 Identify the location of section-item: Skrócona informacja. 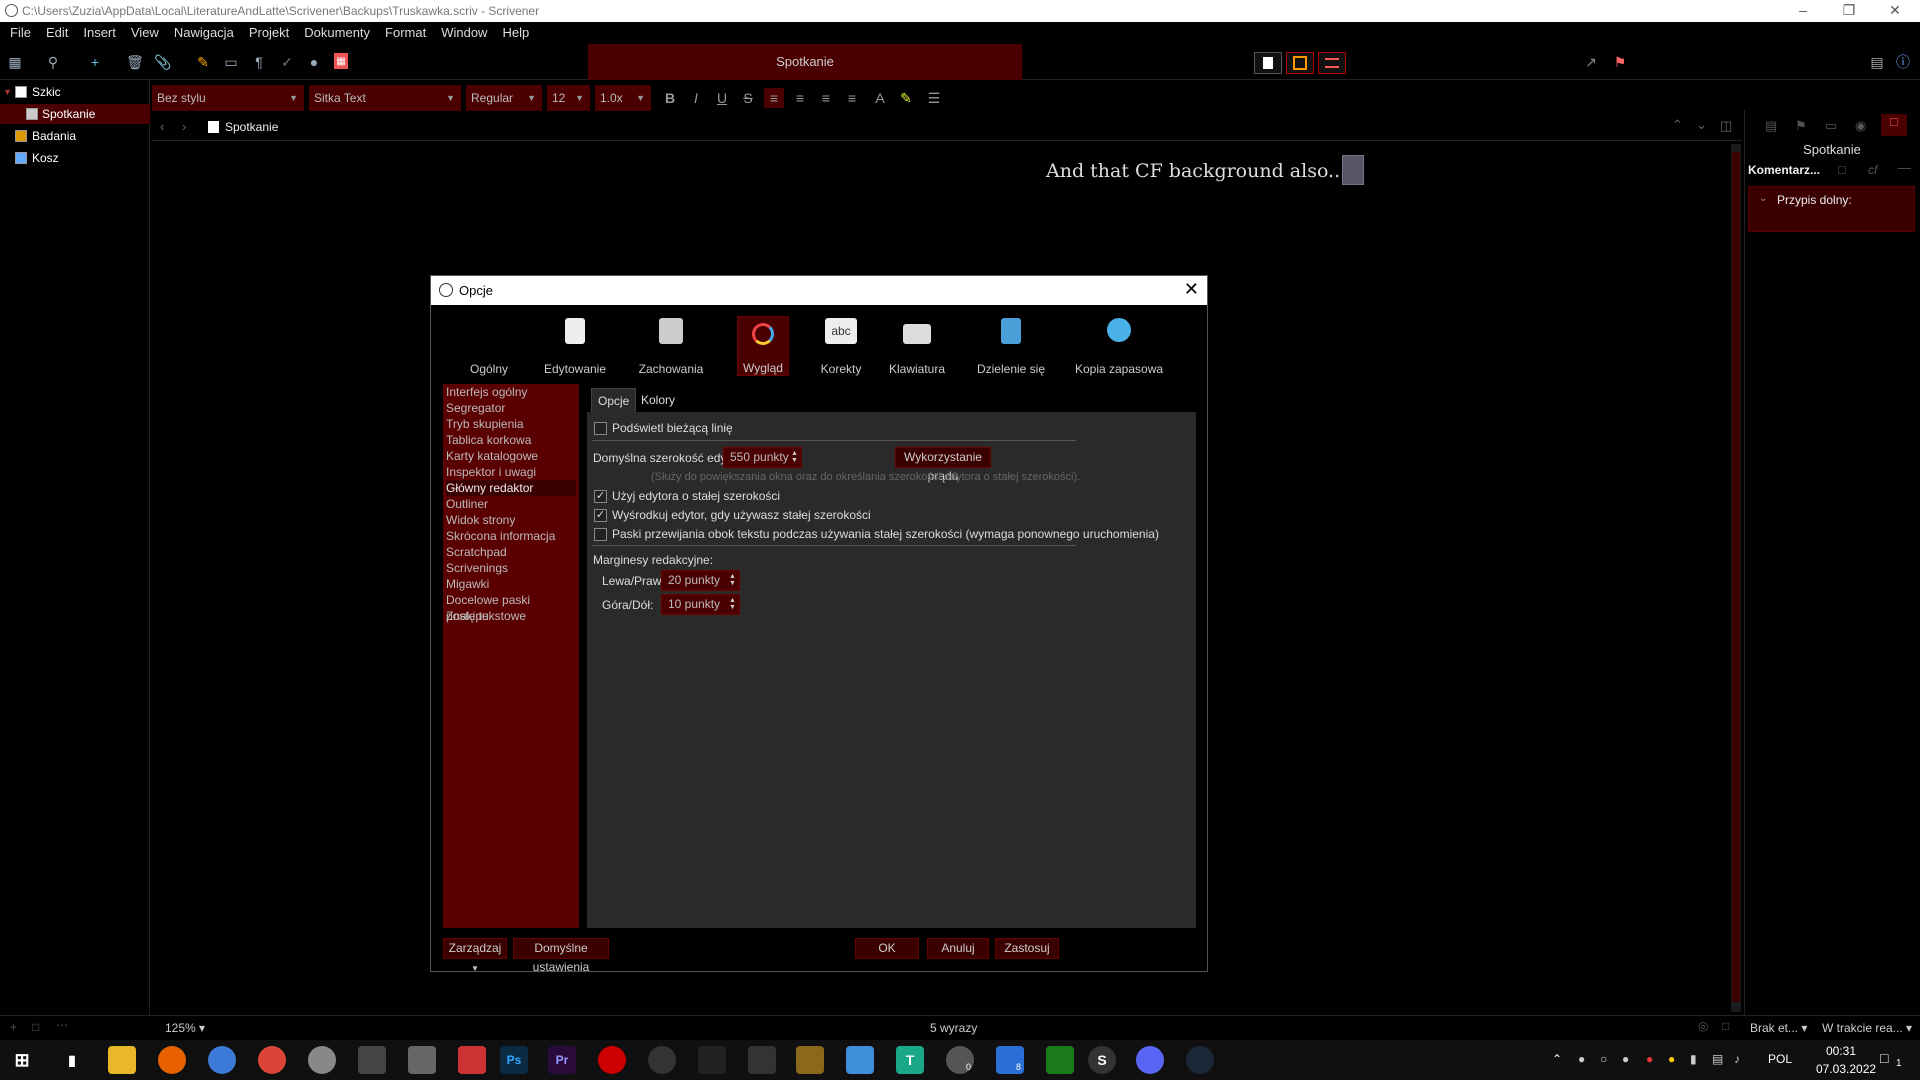
(511, 536).